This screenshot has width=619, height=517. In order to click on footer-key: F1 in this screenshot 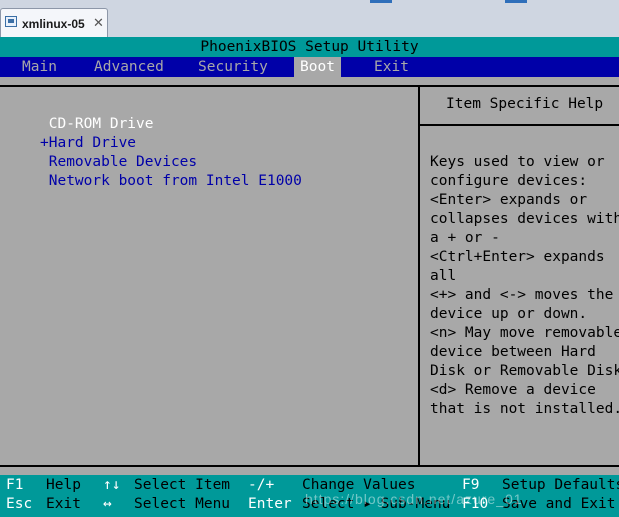, I will do `click(15, 485)`.